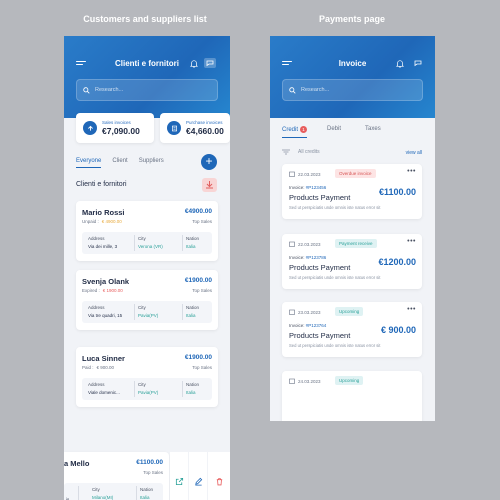 This screenshot has width=500, height=500. I want to click on customer-status: Expired : € 1900.00, so click(102, 290).